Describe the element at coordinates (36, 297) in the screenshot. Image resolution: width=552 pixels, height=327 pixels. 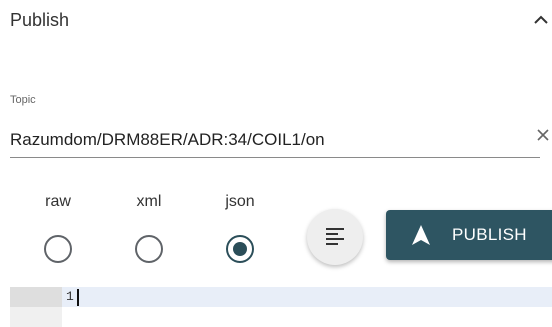
I see `gutter-active-line` at that location.